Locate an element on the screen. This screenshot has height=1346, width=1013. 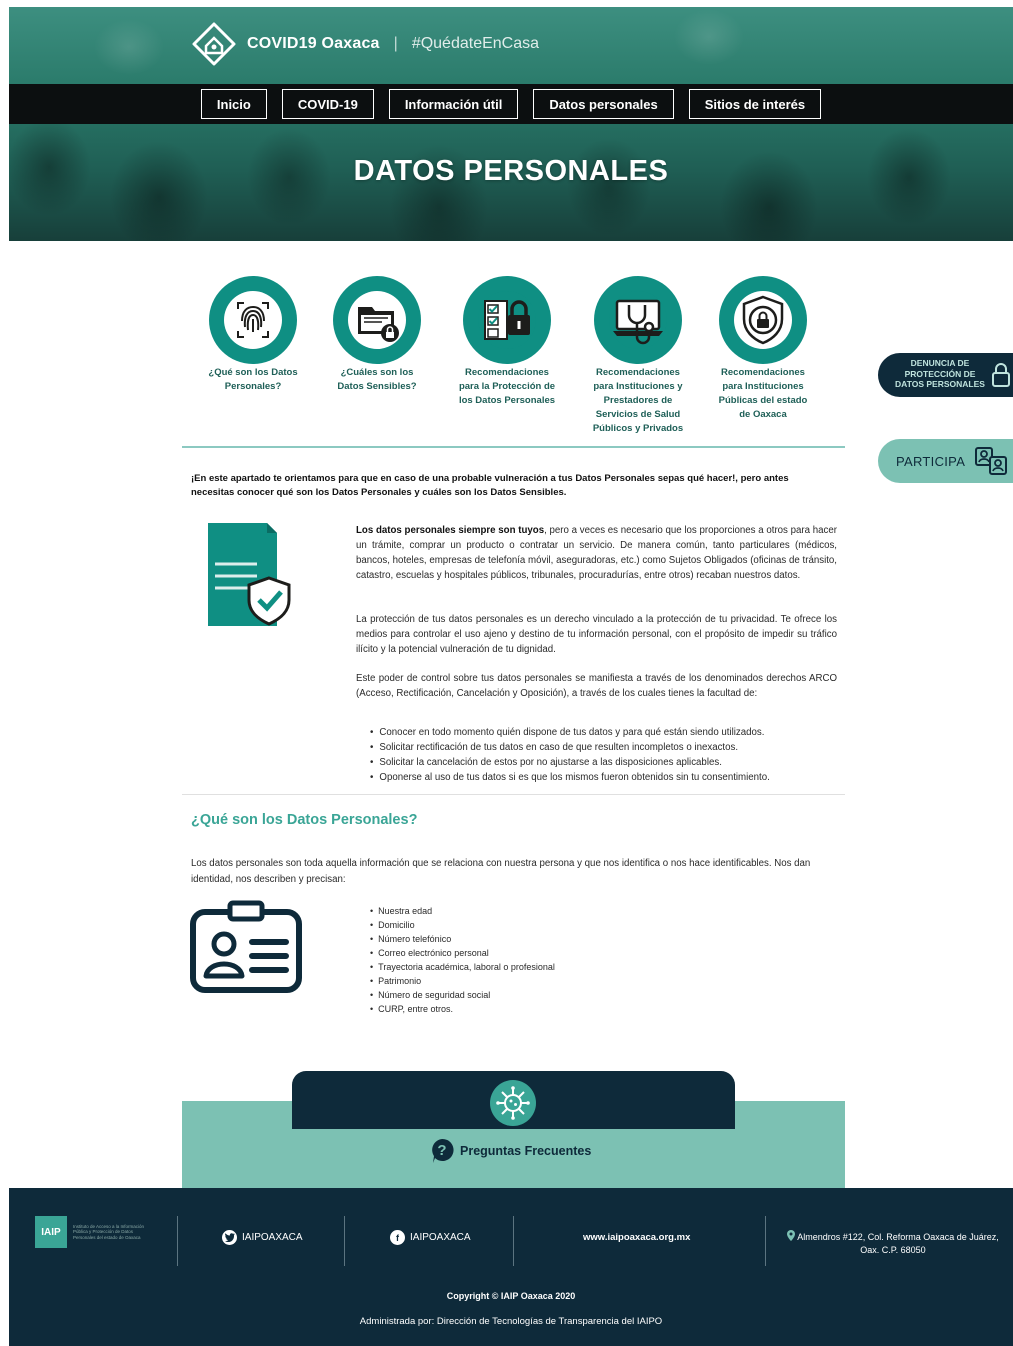
virus-icon is located at coordinates (513, 1103).